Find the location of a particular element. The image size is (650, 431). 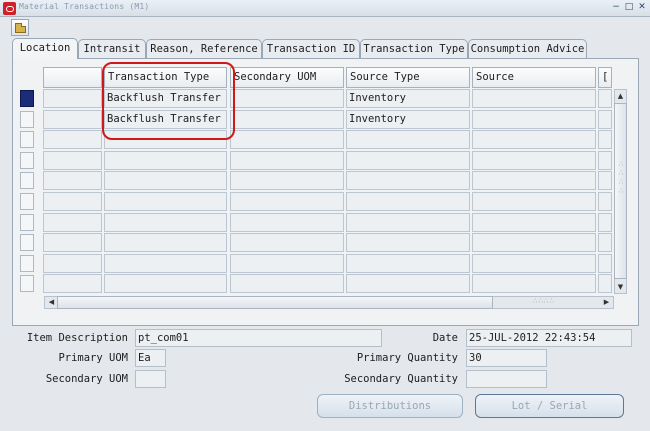

secondary-uom-field is located at coordinates (150, 379).